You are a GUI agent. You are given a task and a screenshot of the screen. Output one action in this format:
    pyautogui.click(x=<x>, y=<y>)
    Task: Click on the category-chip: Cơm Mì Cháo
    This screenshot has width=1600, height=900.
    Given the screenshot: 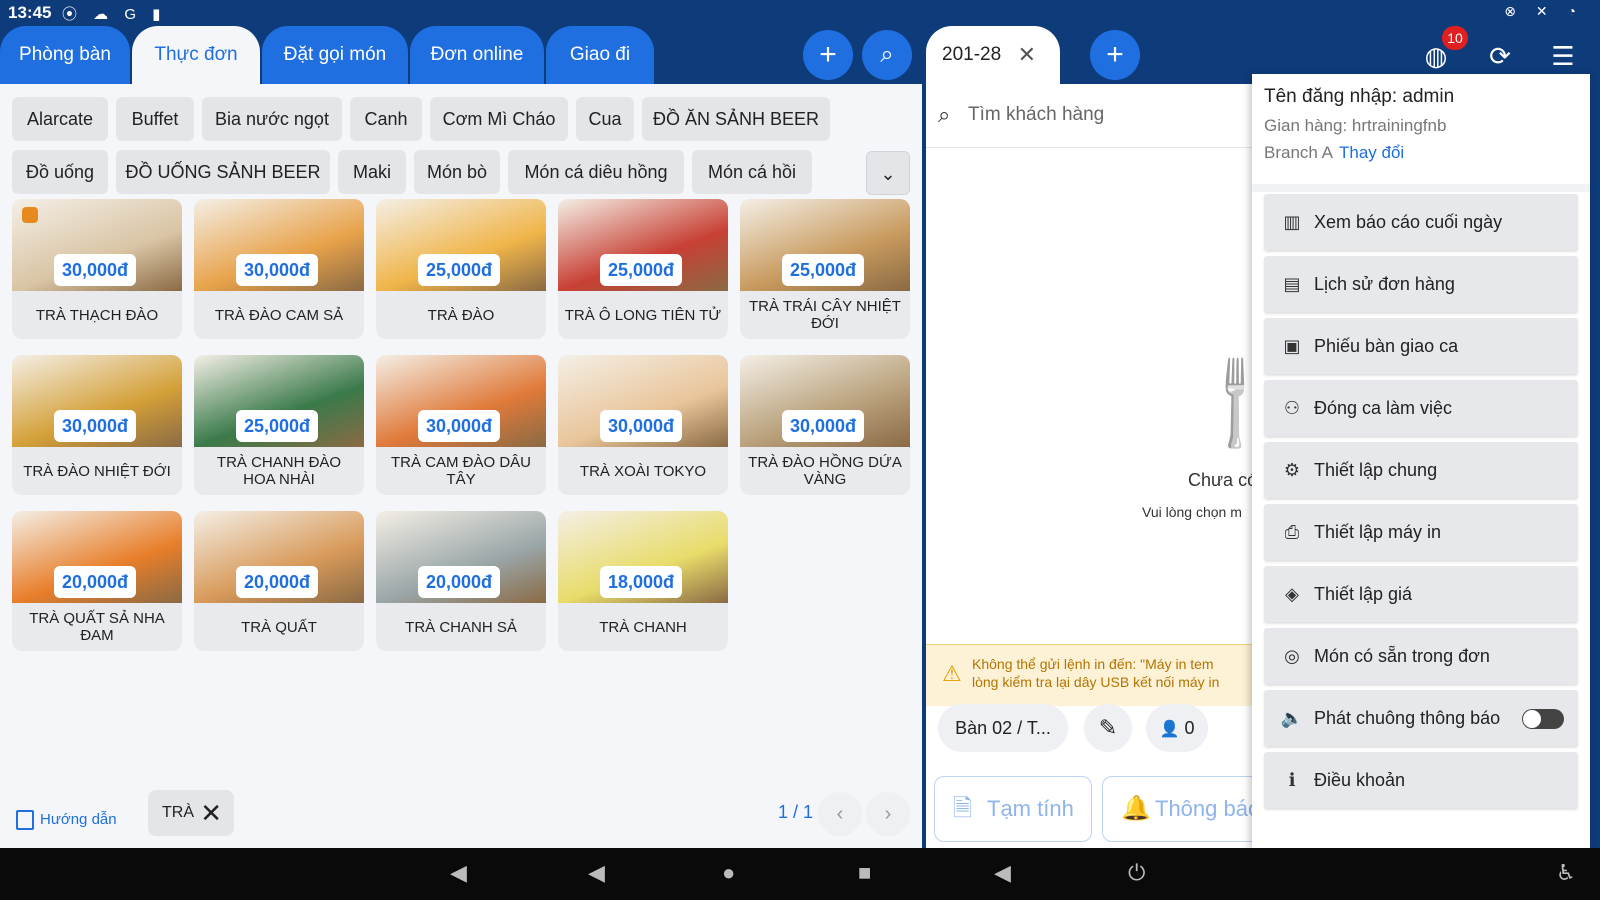 What is the action you would take?
    pyautogui.click(x=499, y=119)
    